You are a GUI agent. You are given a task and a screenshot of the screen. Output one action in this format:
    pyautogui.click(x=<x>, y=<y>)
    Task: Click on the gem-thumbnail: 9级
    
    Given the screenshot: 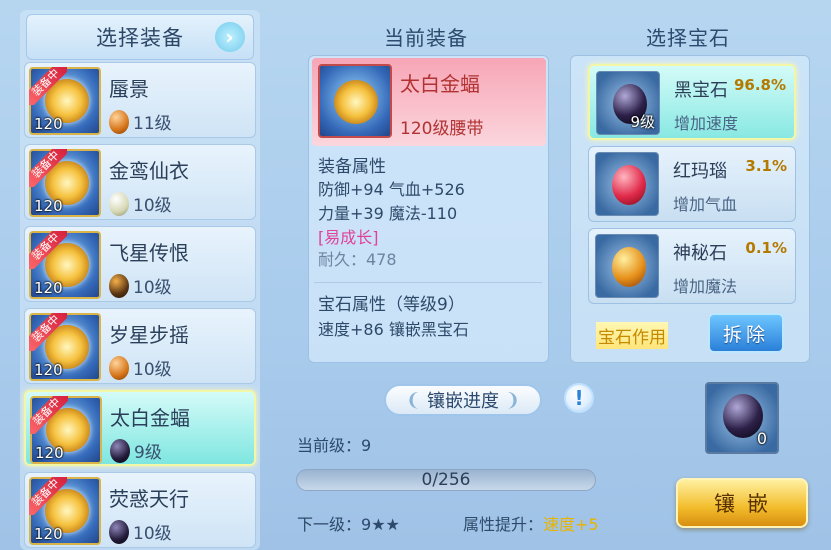 What is the action you would take?
    pyautogui.click(x=628, y=103)
    